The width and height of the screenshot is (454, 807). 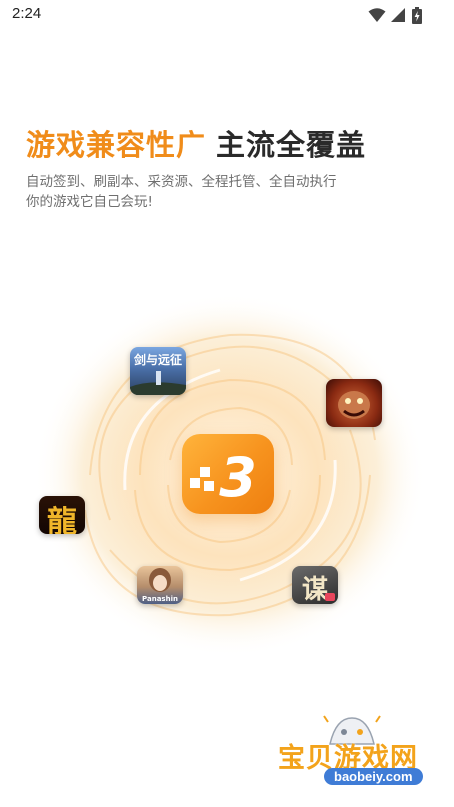 What do you see at coordinates (89, 202) in the screenshot?
I see `hero-subtitle-line2: 你的游戏它自己会玩!` at bounding box center [89, 202].